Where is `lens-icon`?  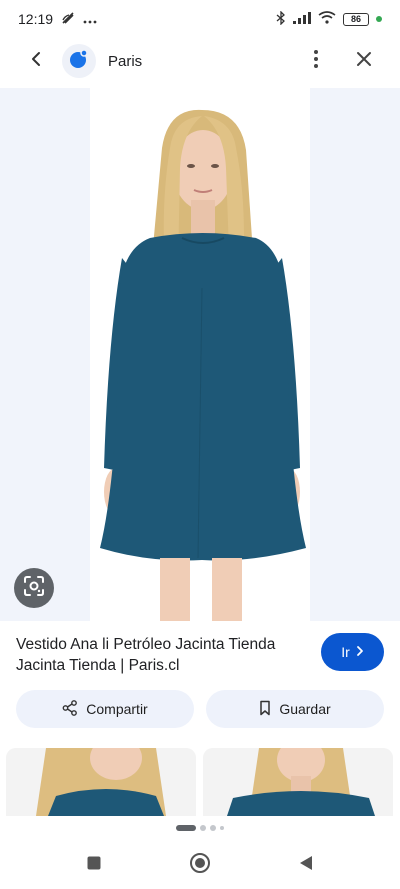
lens-icon is located at coordinates (34, 588).